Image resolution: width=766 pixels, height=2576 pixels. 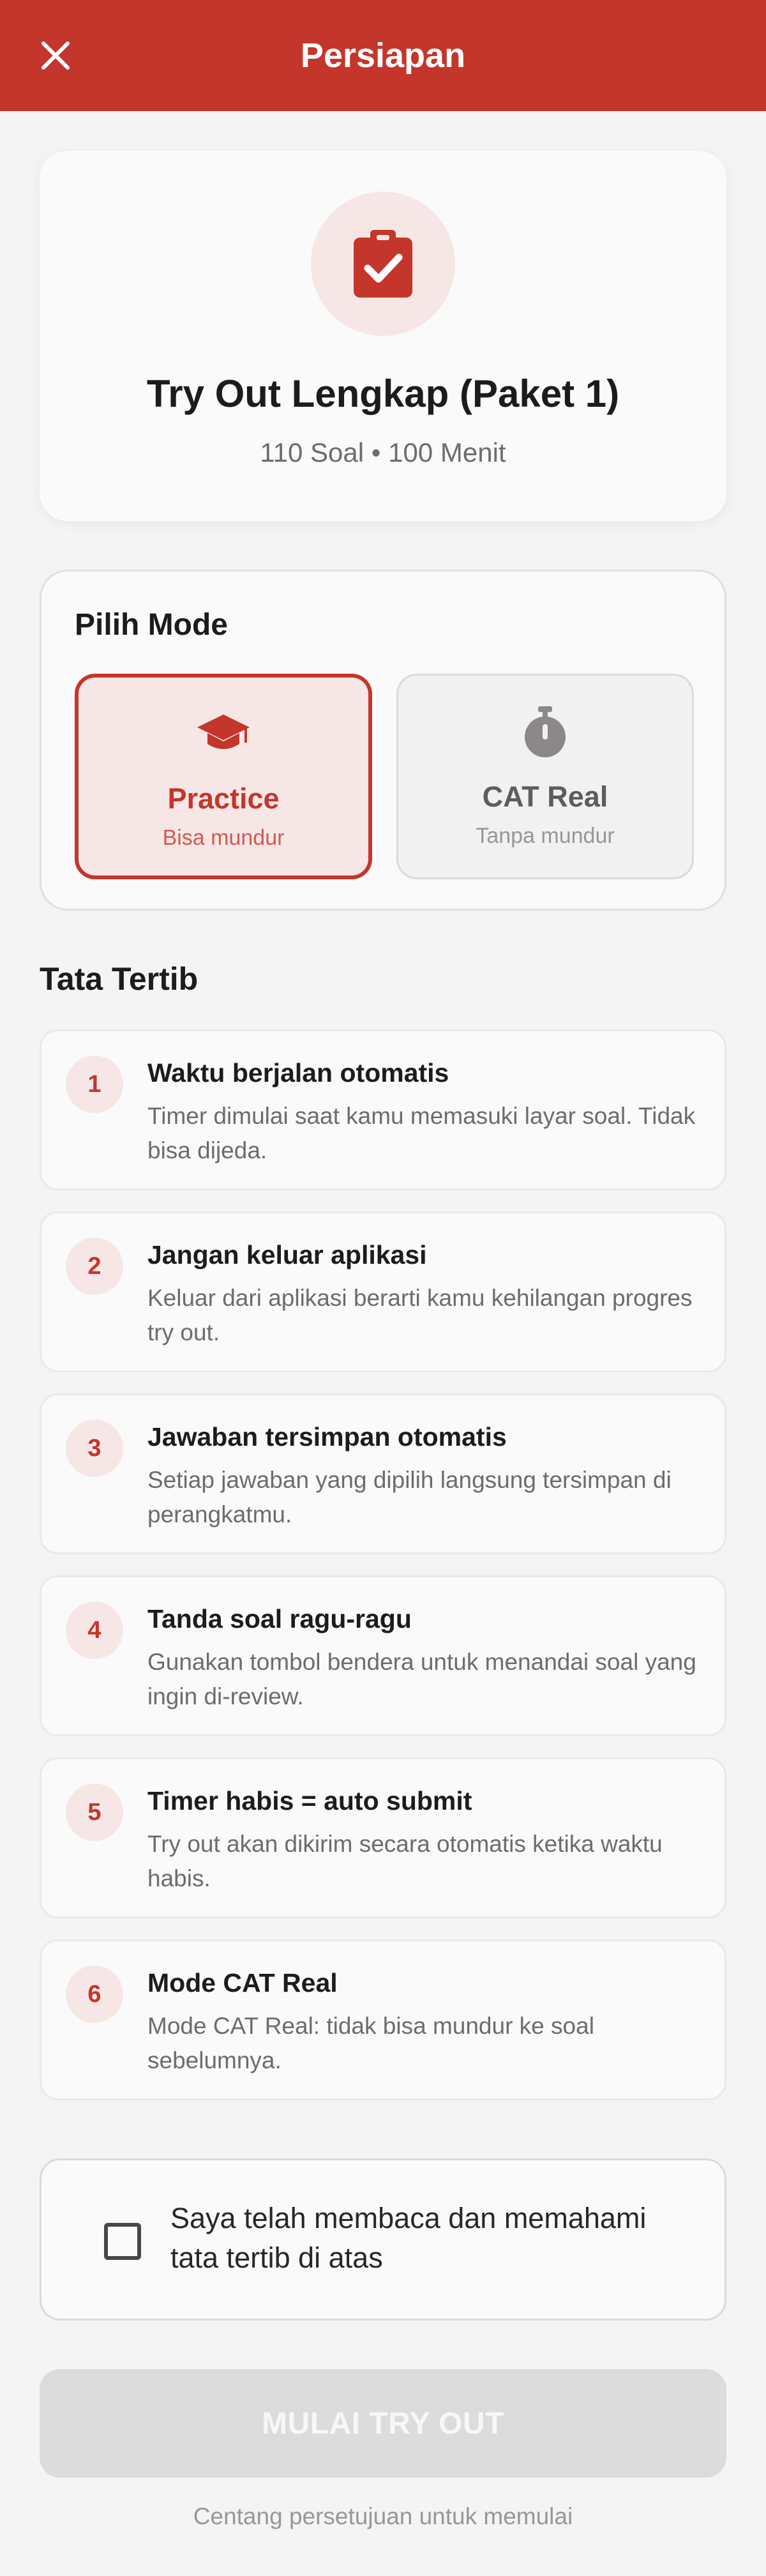 I want to click on close-button, so click(x=55, y=56).